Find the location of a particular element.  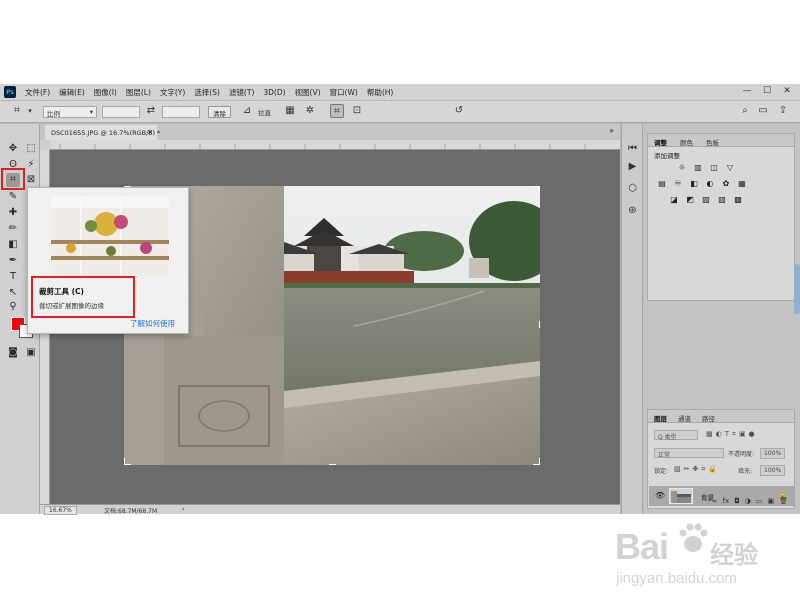

move-tool-icon: ✥ is located at coordinates (13, 149).